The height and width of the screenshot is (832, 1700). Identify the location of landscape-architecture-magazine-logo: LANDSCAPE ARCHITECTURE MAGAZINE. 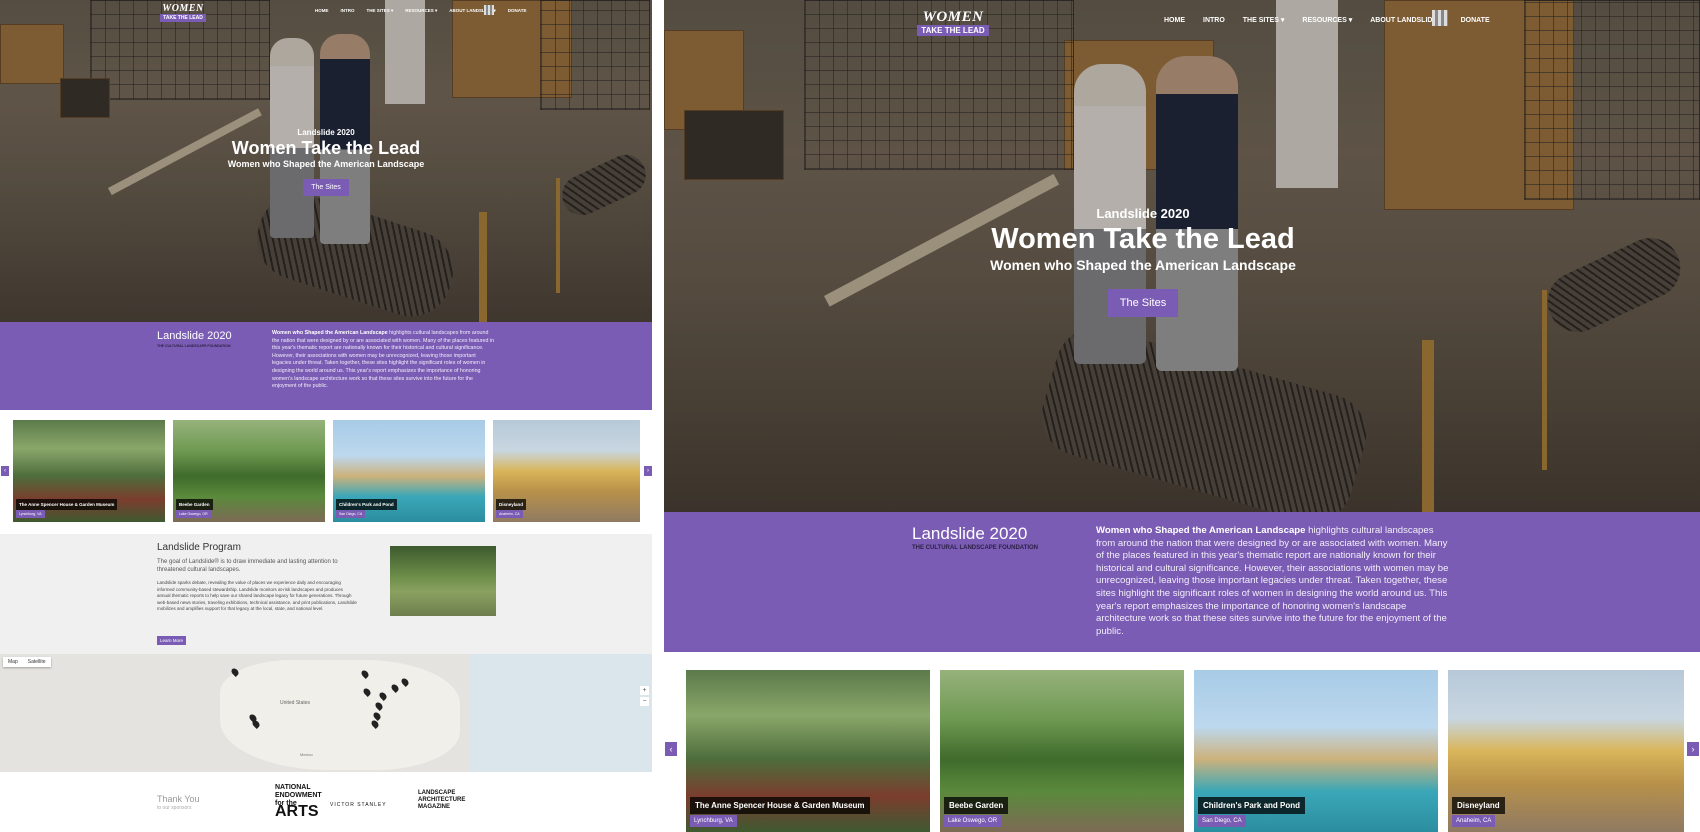
(441, 800).